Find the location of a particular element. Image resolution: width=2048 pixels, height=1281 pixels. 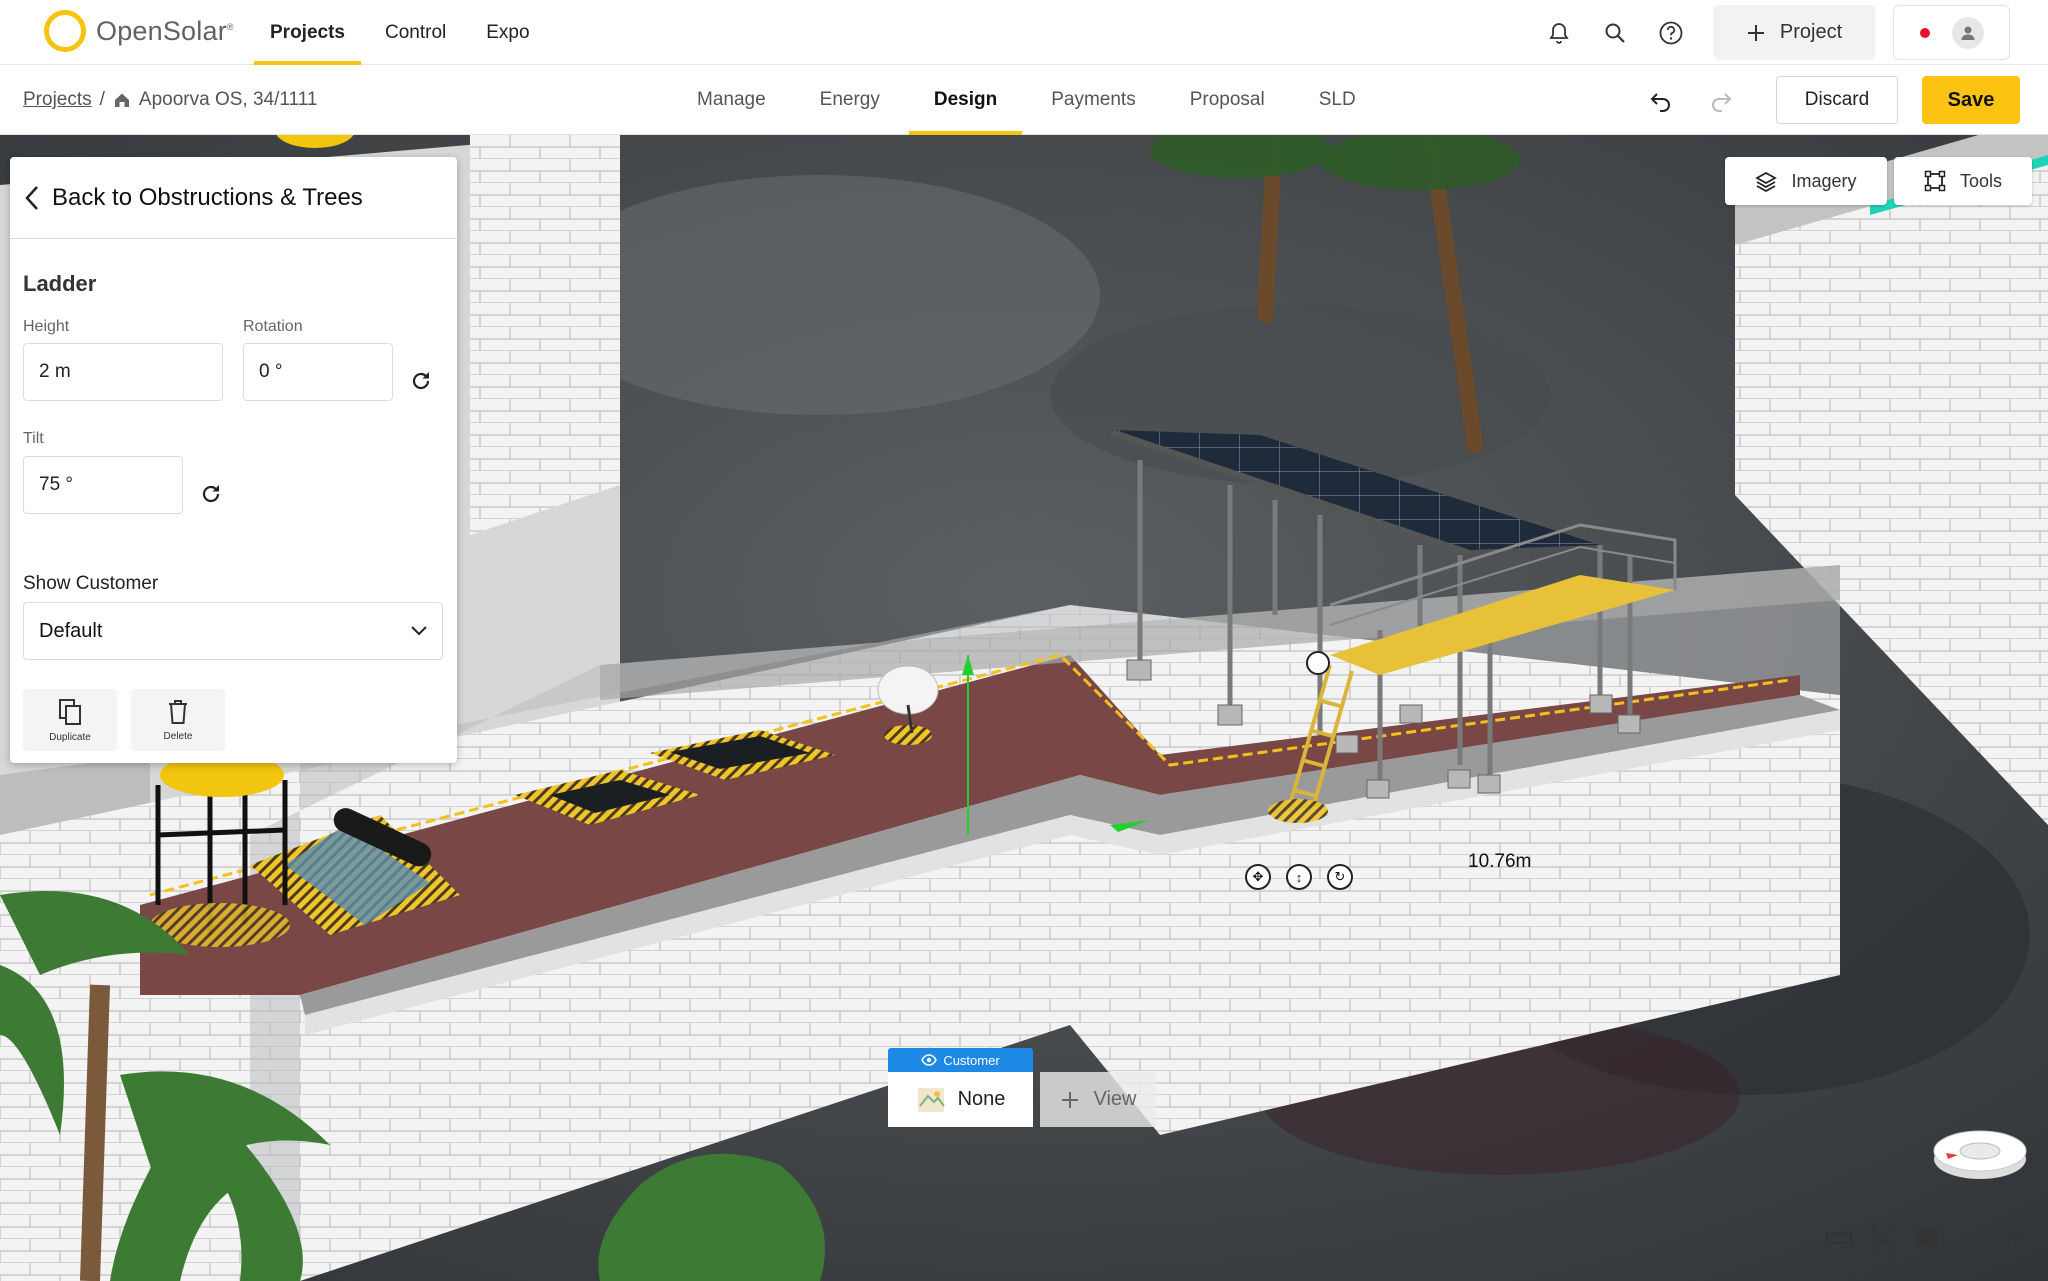

breadcrumb-projects-link: Projects is located at coordinates (57, 100).